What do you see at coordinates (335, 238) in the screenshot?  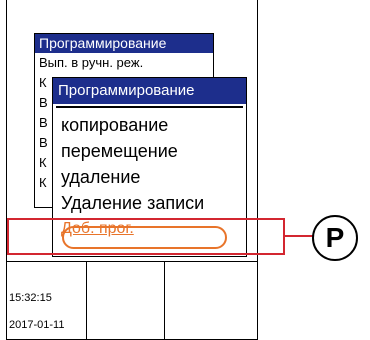 I see `p-key-callout: P` at bounding box center [335, 238].